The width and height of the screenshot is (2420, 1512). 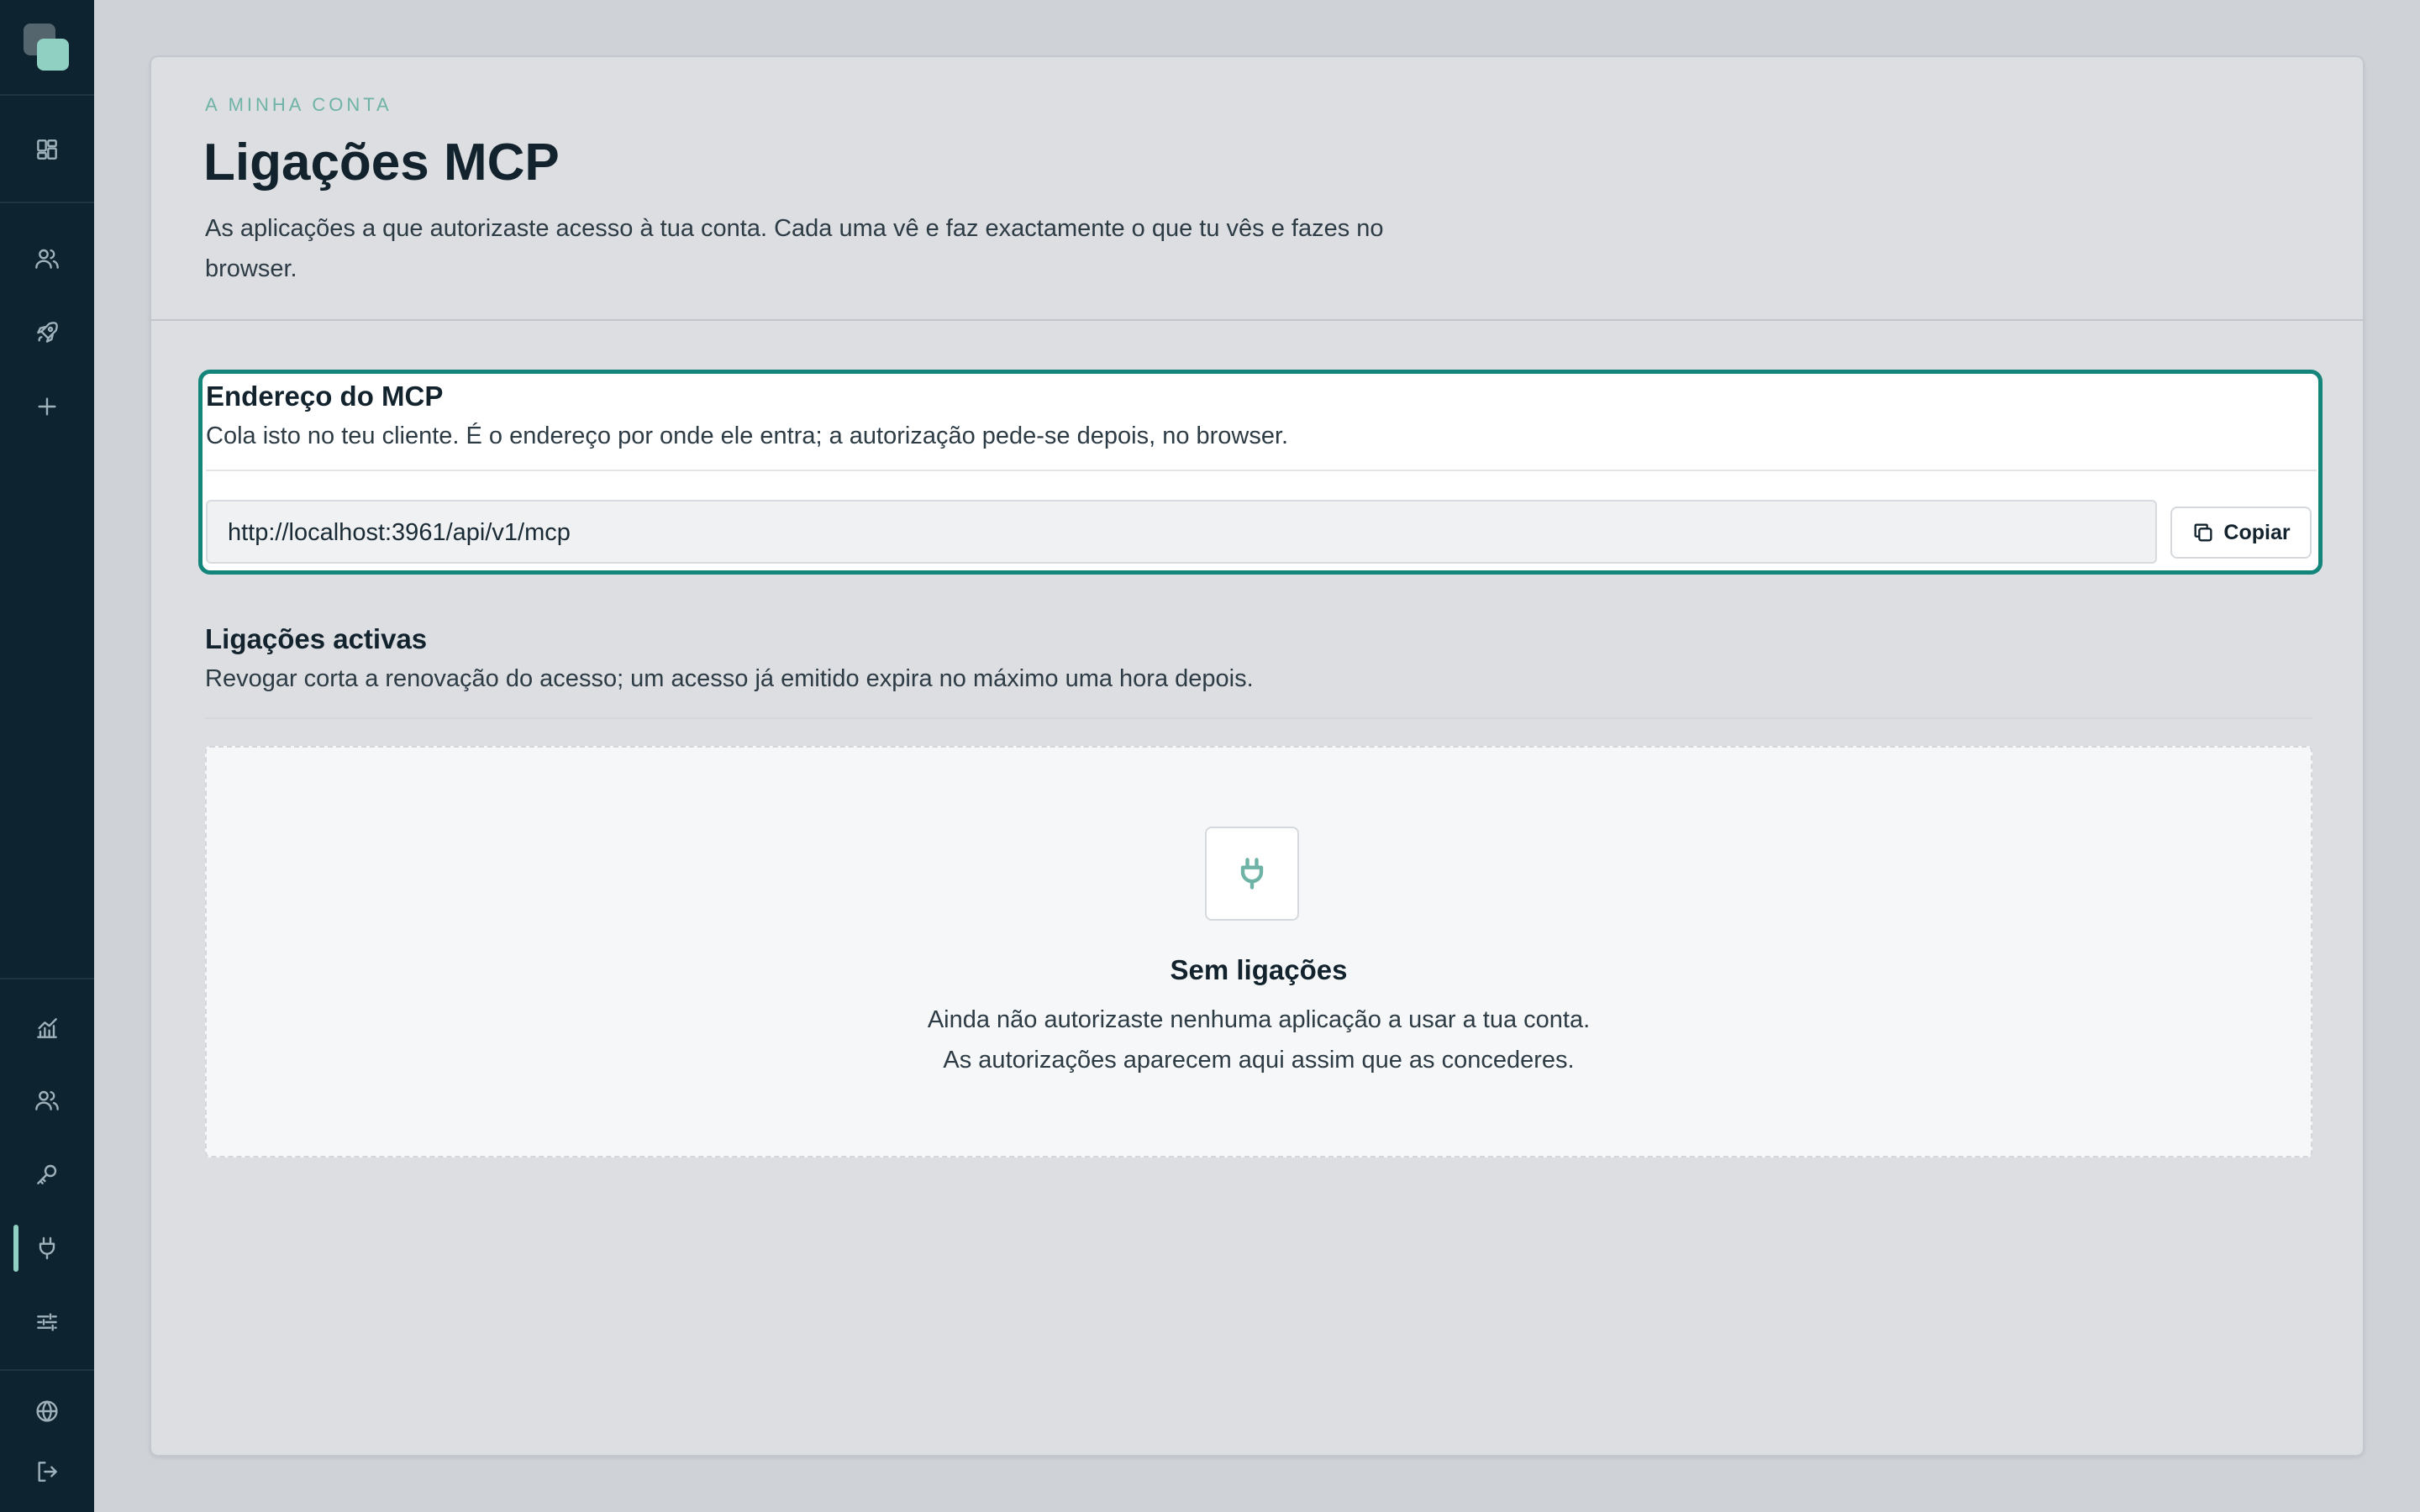 I want to click on copy-button: Copiar, so click(x=2241, y=533).